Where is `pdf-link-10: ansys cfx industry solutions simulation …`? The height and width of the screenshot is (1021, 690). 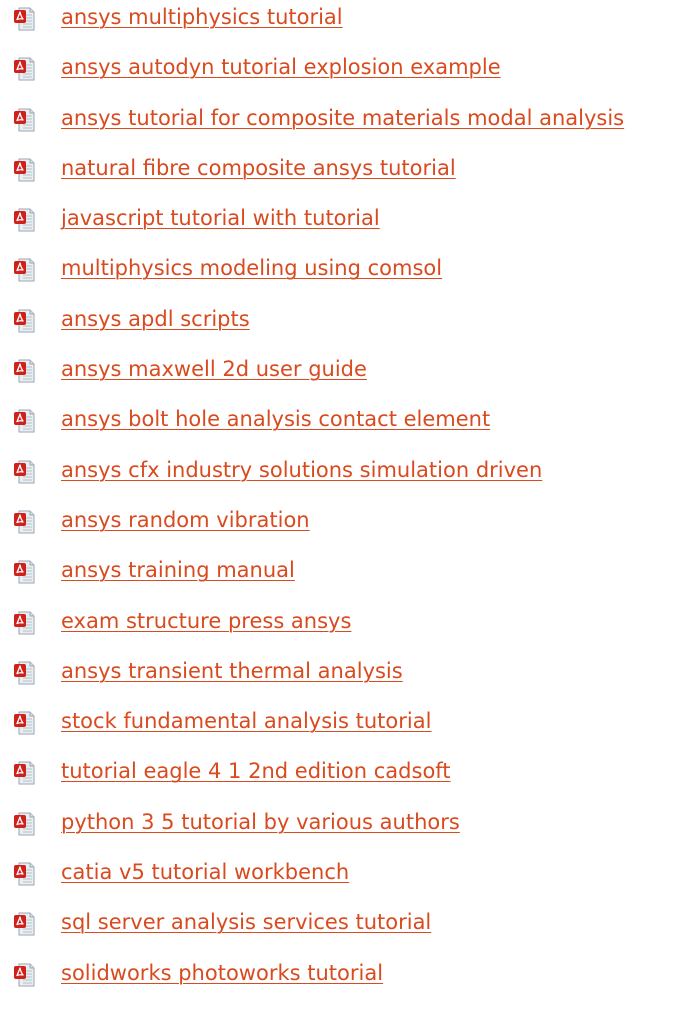 pdf-link-10: ansys cfx industry solutions simulation … is located at coordinates (301, 470).